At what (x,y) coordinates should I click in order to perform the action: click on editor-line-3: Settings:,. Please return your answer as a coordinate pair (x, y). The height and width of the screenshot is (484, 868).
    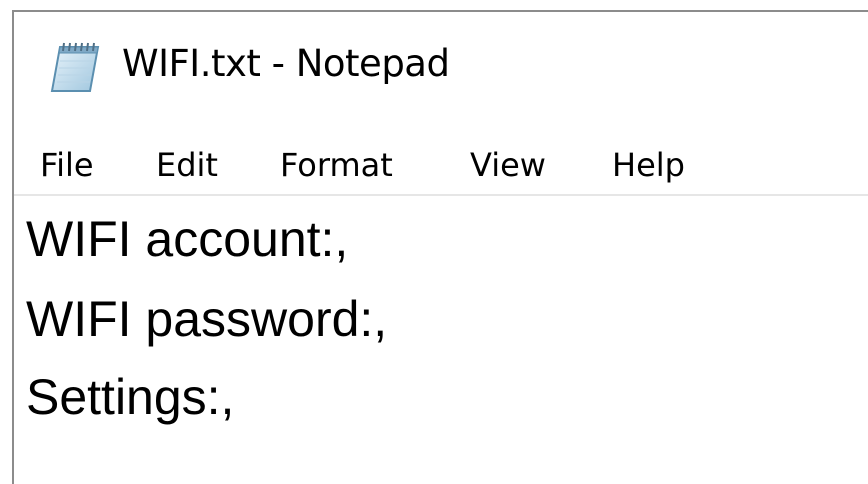
    Looking at the image, I should click on (130, 397).